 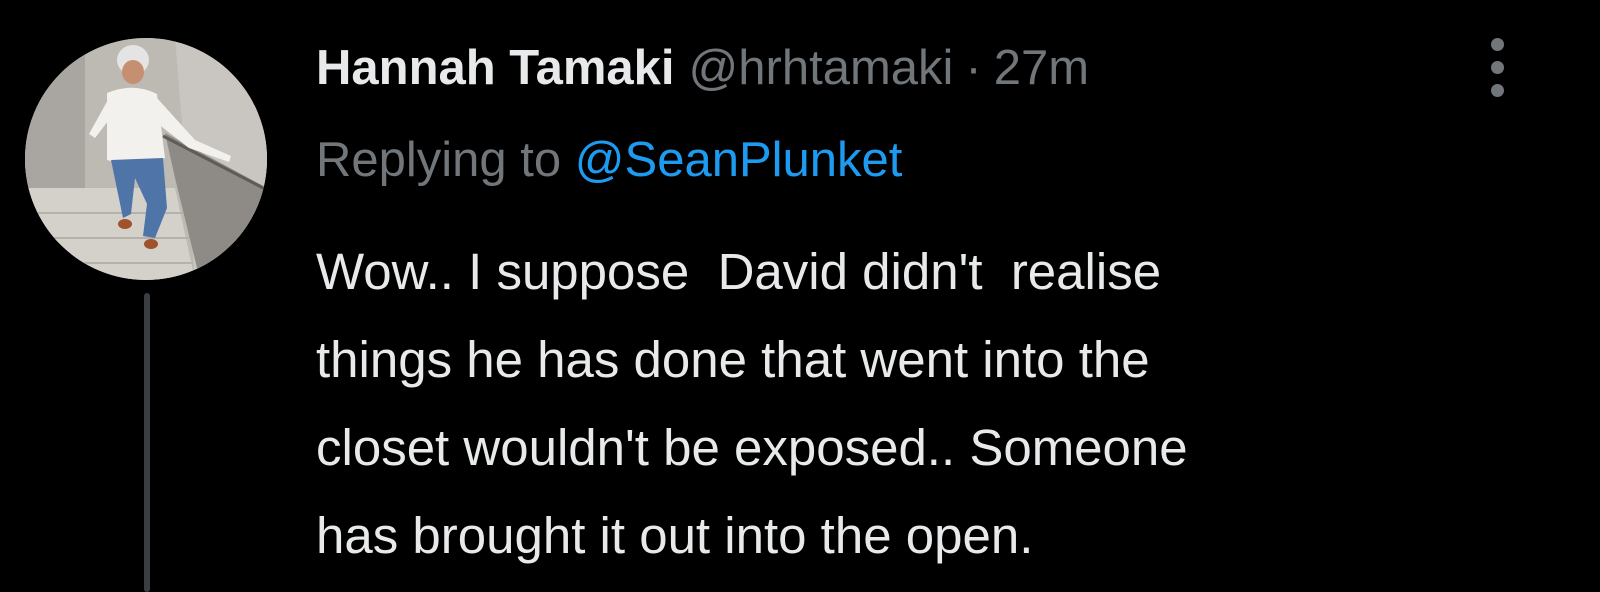 I want to click on avatar, so click(x=146, y=159).